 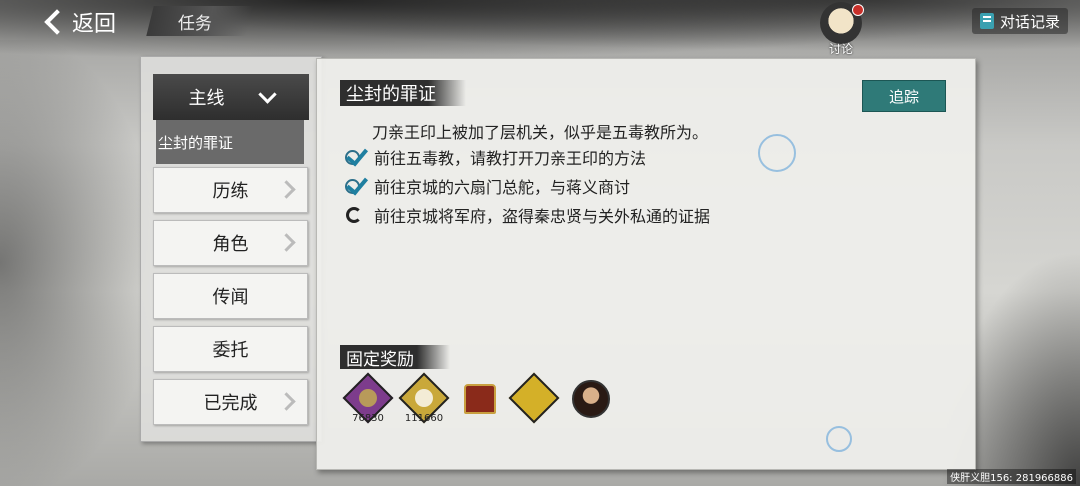 I want to click on tab-rumors: 传闻, so click(x=230, y=296).